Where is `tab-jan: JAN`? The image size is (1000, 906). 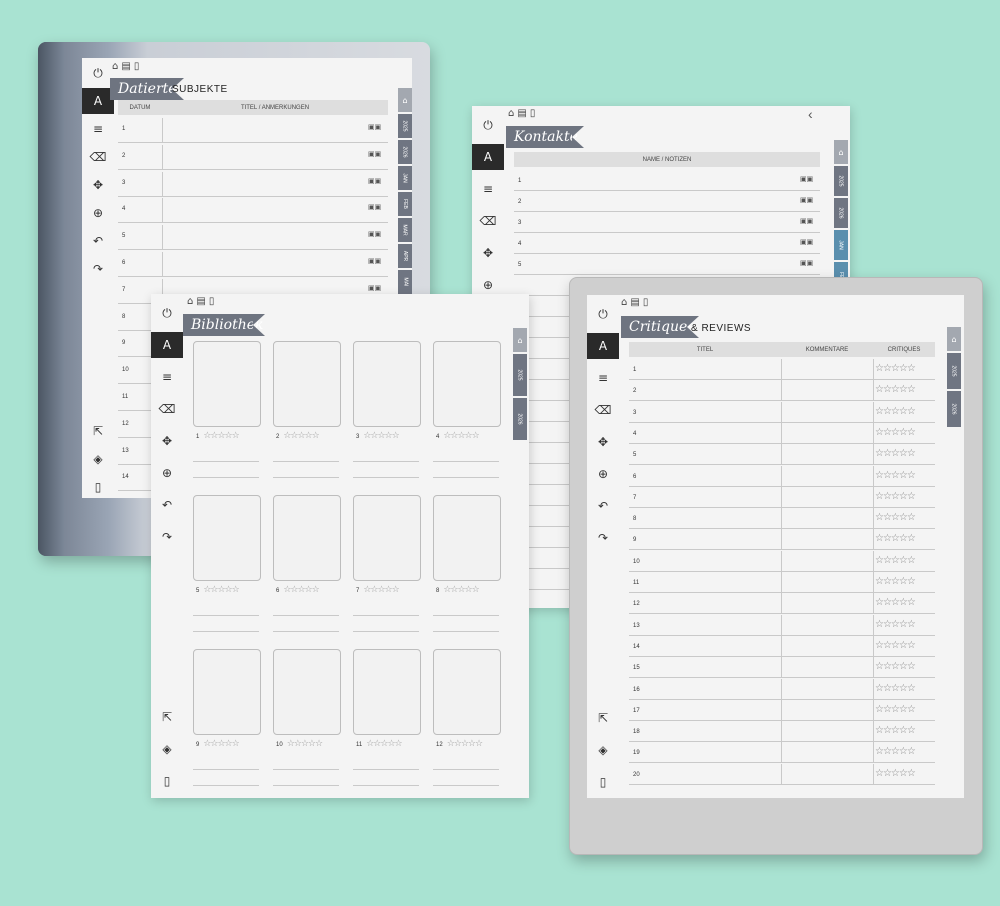
tab-jan: JAN is located at coordinates (841, 245).